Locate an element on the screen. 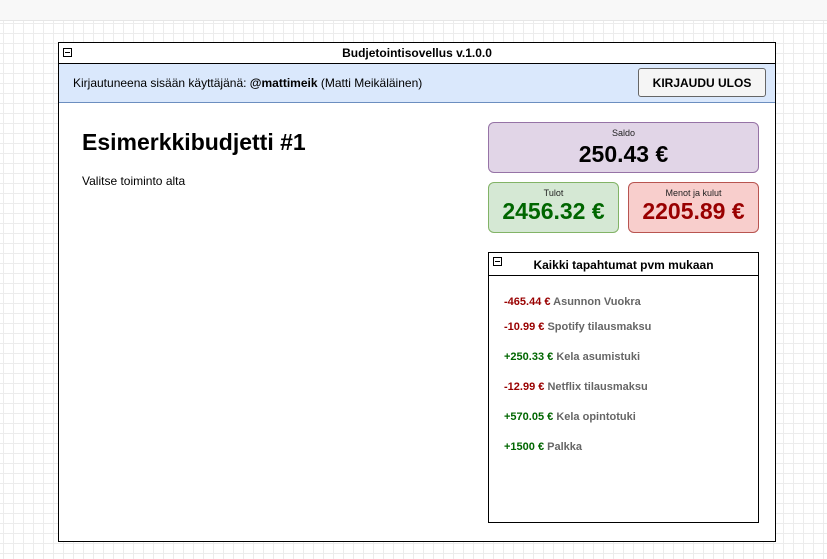 Image resolution: width=827 pixels, height=559 pixels. transaction-item: +1500 € Palkka is located at coordinates (543, 447).